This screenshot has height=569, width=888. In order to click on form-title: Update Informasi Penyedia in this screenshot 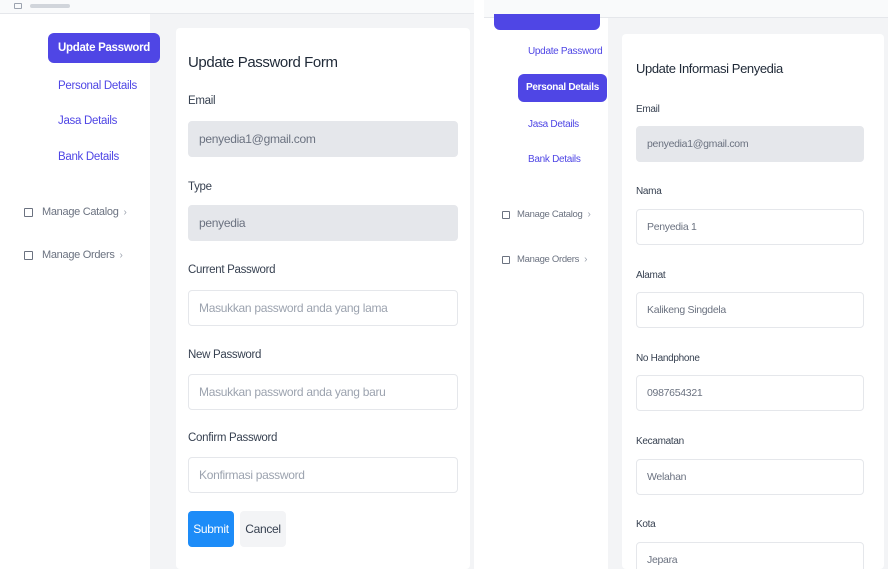, I will do `click(709, 68)`.